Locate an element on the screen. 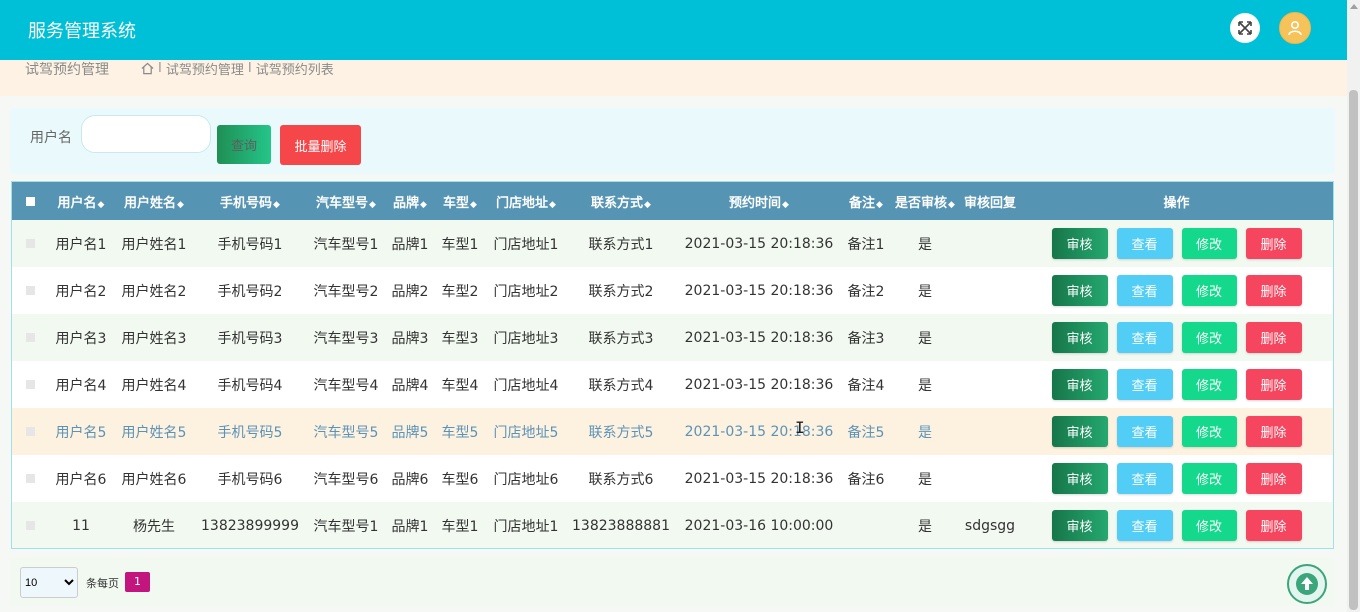  cell-store-address: 门店地址3 is located at coordinates (526, 337).